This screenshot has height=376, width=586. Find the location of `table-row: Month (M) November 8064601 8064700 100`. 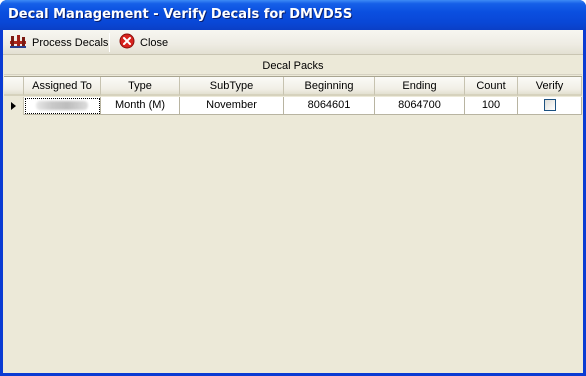

table-row: Month (M) November 8064601 8064700 100 is located at coordinates (293, 106).